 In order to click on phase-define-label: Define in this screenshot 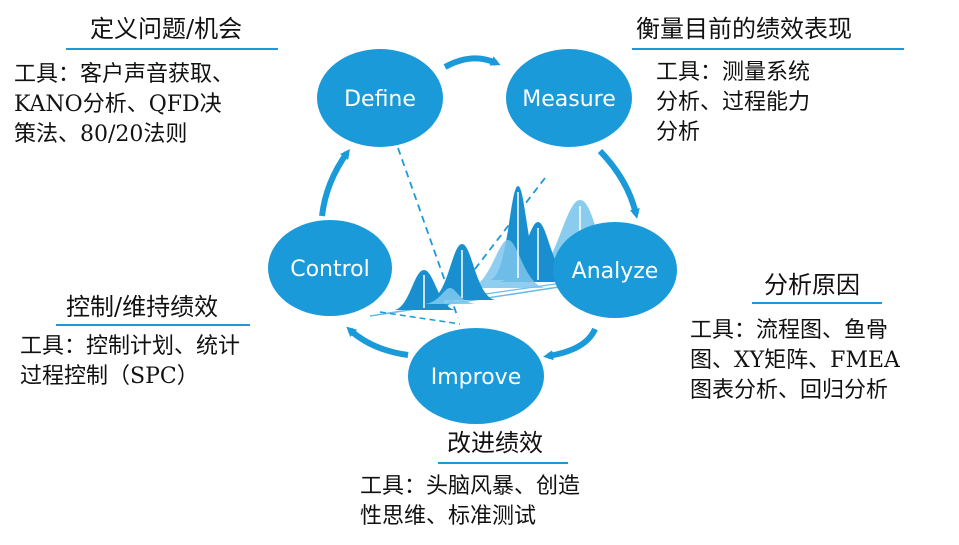, I will do `click(380, 99)`.